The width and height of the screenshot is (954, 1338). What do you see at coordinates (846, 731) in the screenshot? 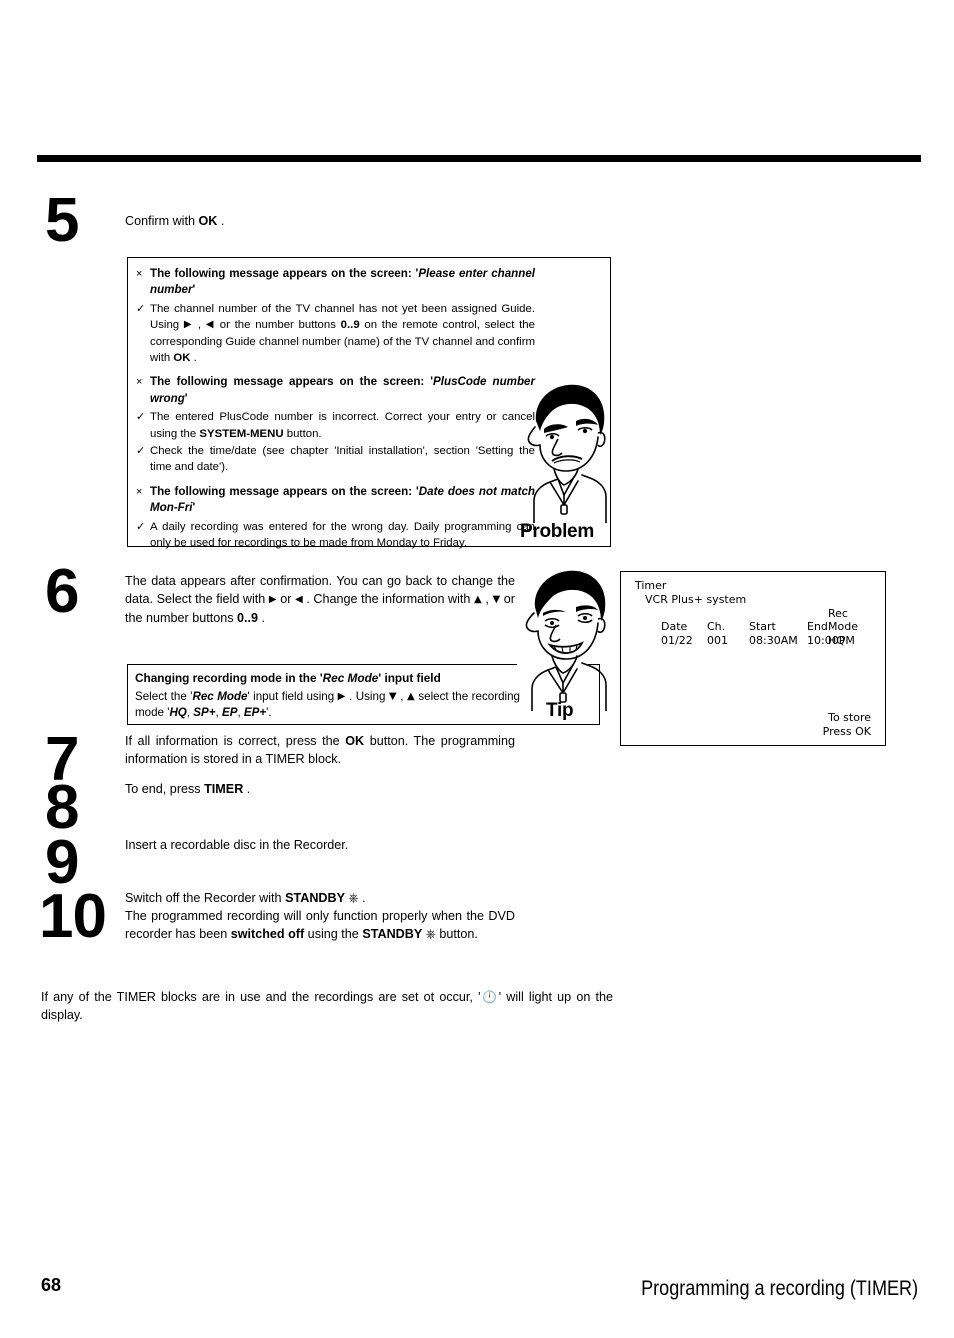
I see `timer-store-hint-line2: Press OK` at bounding box center [846, 731].